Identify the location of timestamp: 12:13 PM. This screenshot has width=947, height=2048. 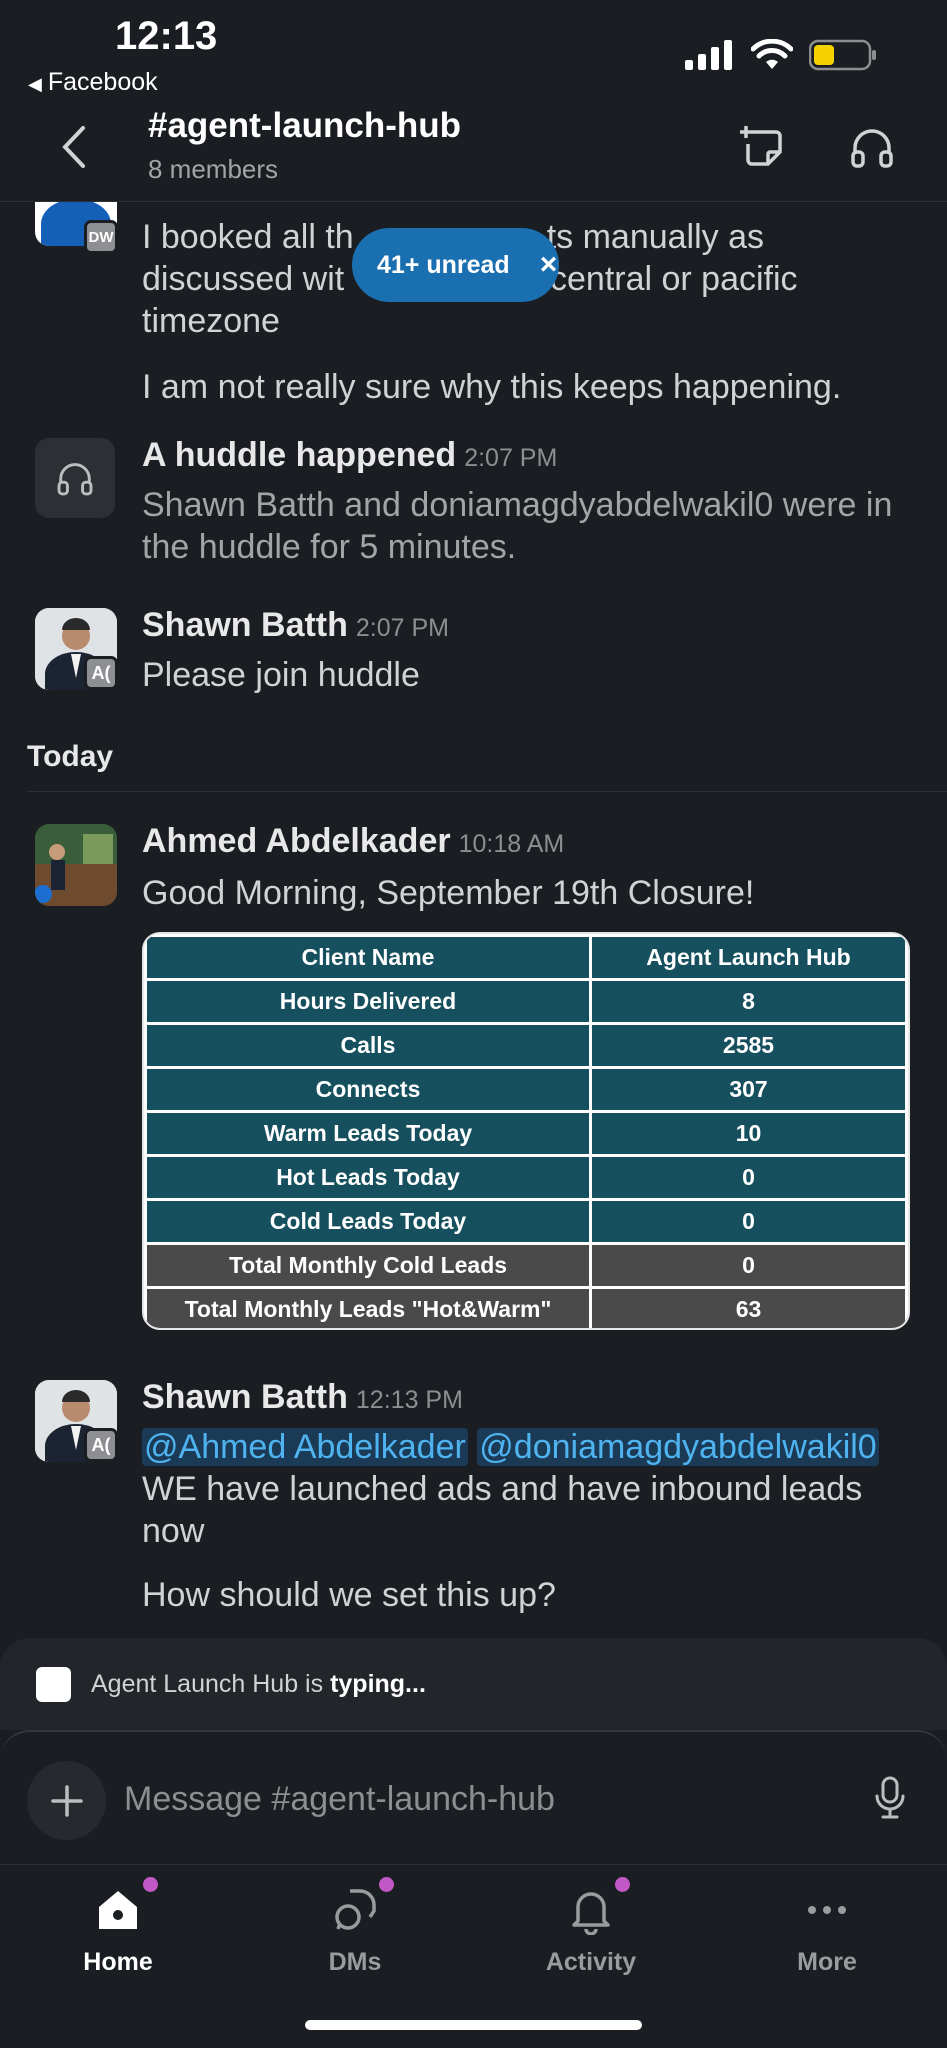
(409, 1400).